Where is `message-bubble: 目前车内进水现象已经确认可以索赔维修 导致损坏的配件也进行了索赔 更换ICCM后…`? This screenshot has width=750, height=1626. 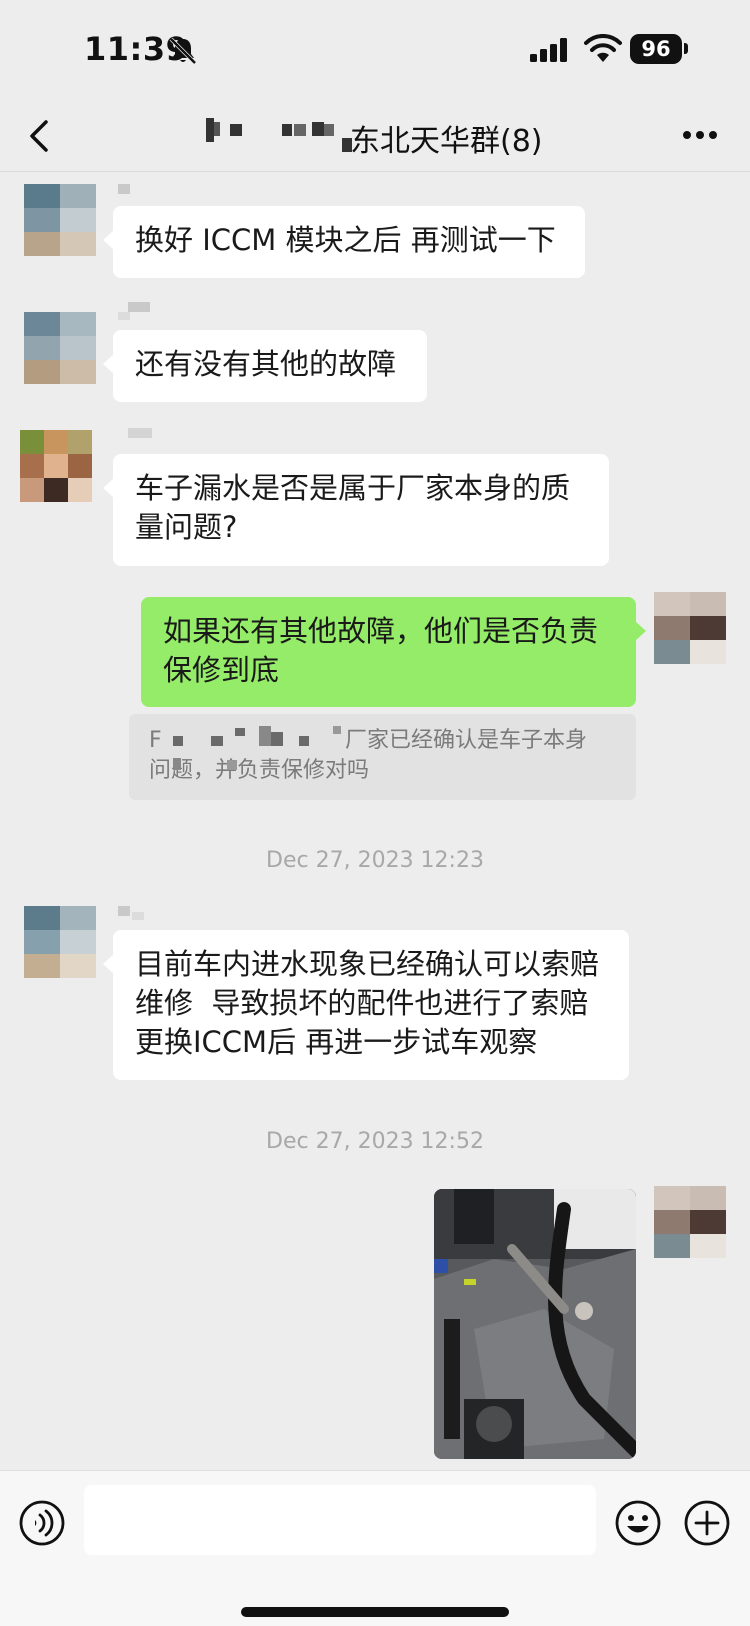 message-bubble: 目前车内进水现象已经确认可以索赔维修 导致损坏的配件也进行了索赔 更换ICCM后… is located at coordinates (366, 1005).